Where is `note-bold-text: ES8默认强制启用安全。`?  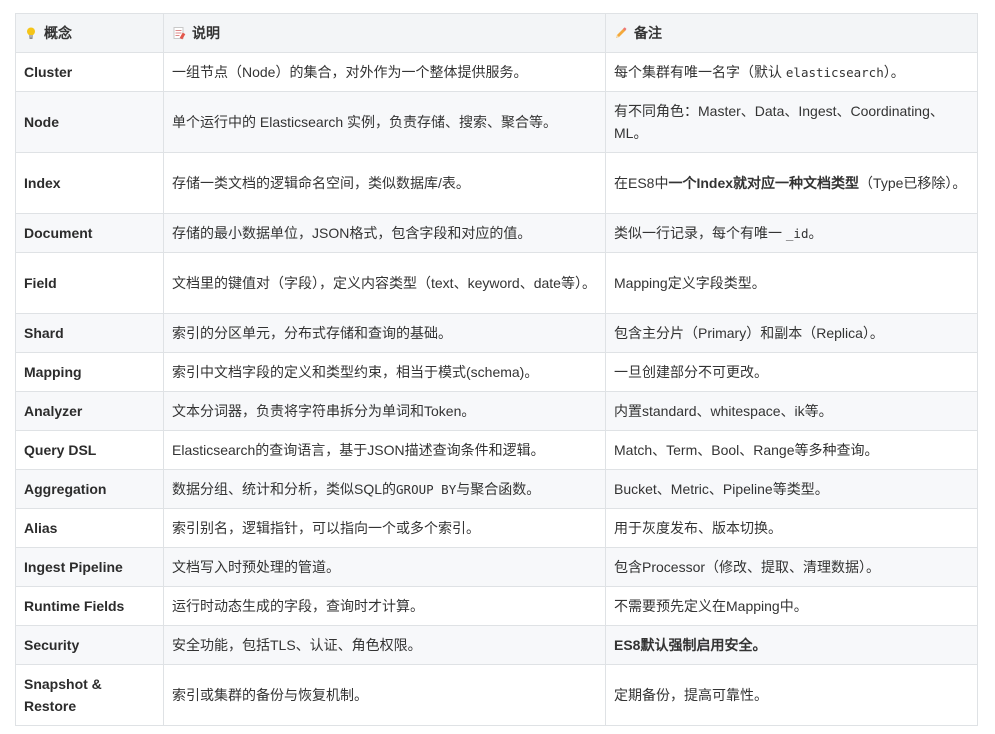 note-bold-text: ES8默认强制启用安全。 is located at coordinates (690, 645).